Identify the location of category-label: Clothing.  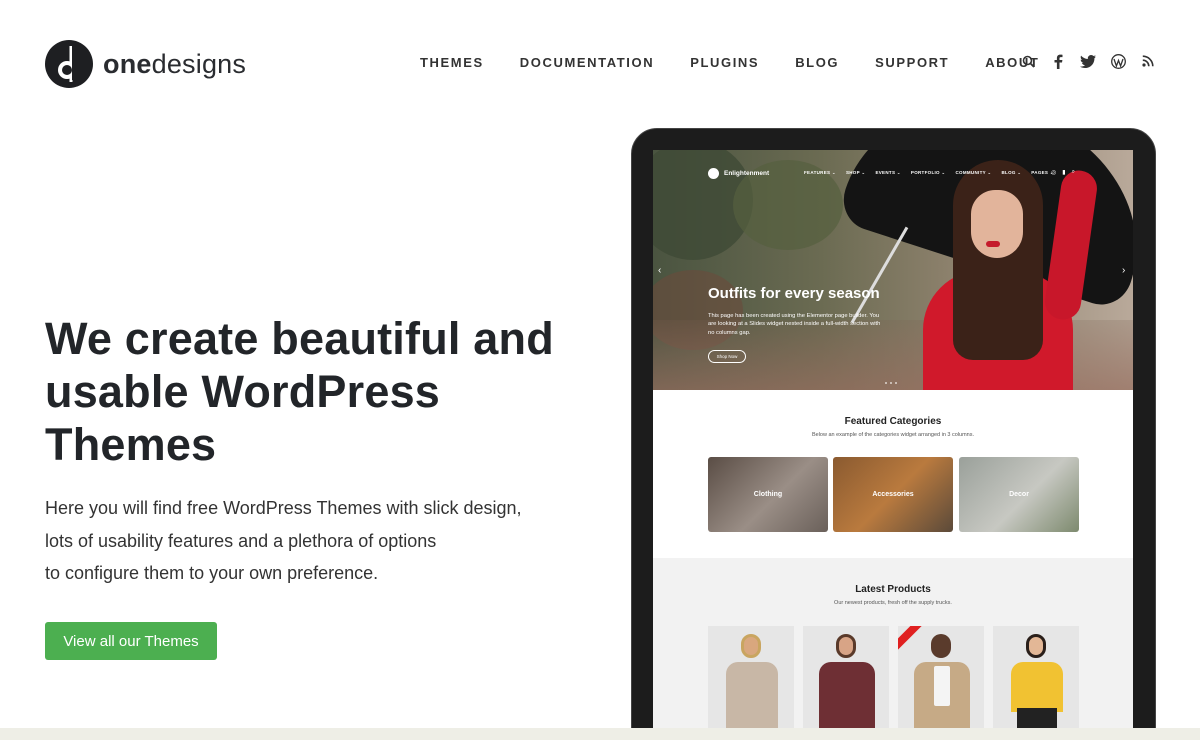
(768, 494).